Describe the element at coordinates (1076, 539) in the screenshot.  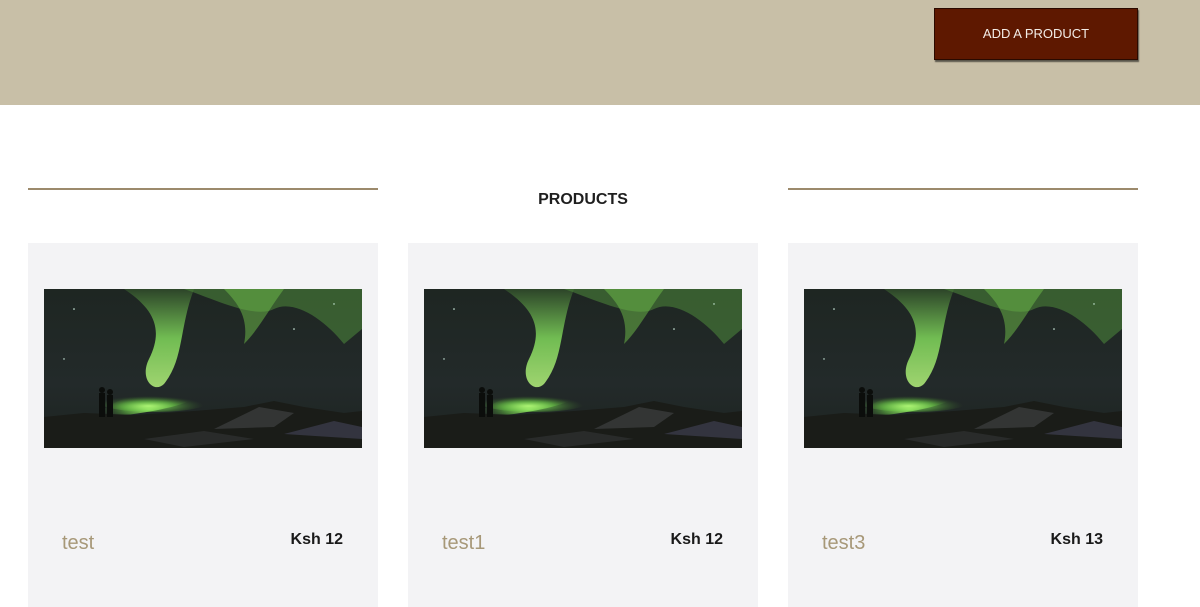
I see `product-price: Ksh 13` at that location.